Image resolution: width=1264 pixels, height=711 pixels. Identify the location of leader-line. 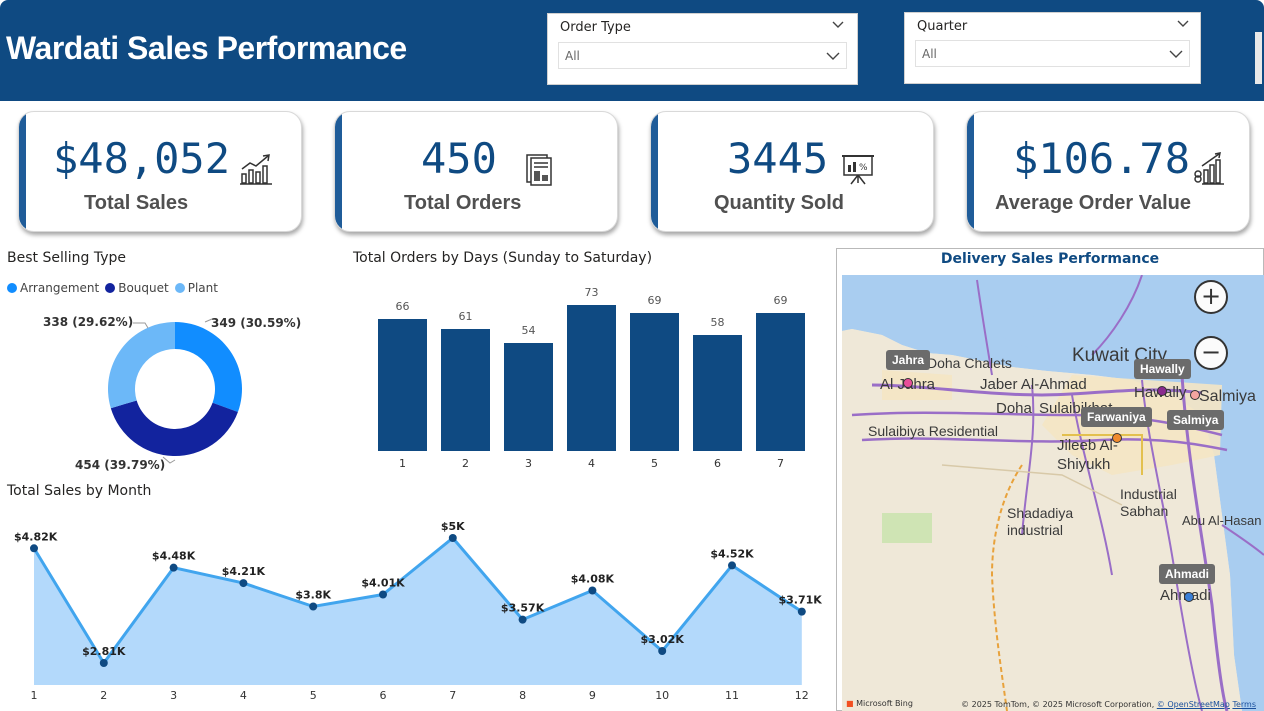
(141, 325).